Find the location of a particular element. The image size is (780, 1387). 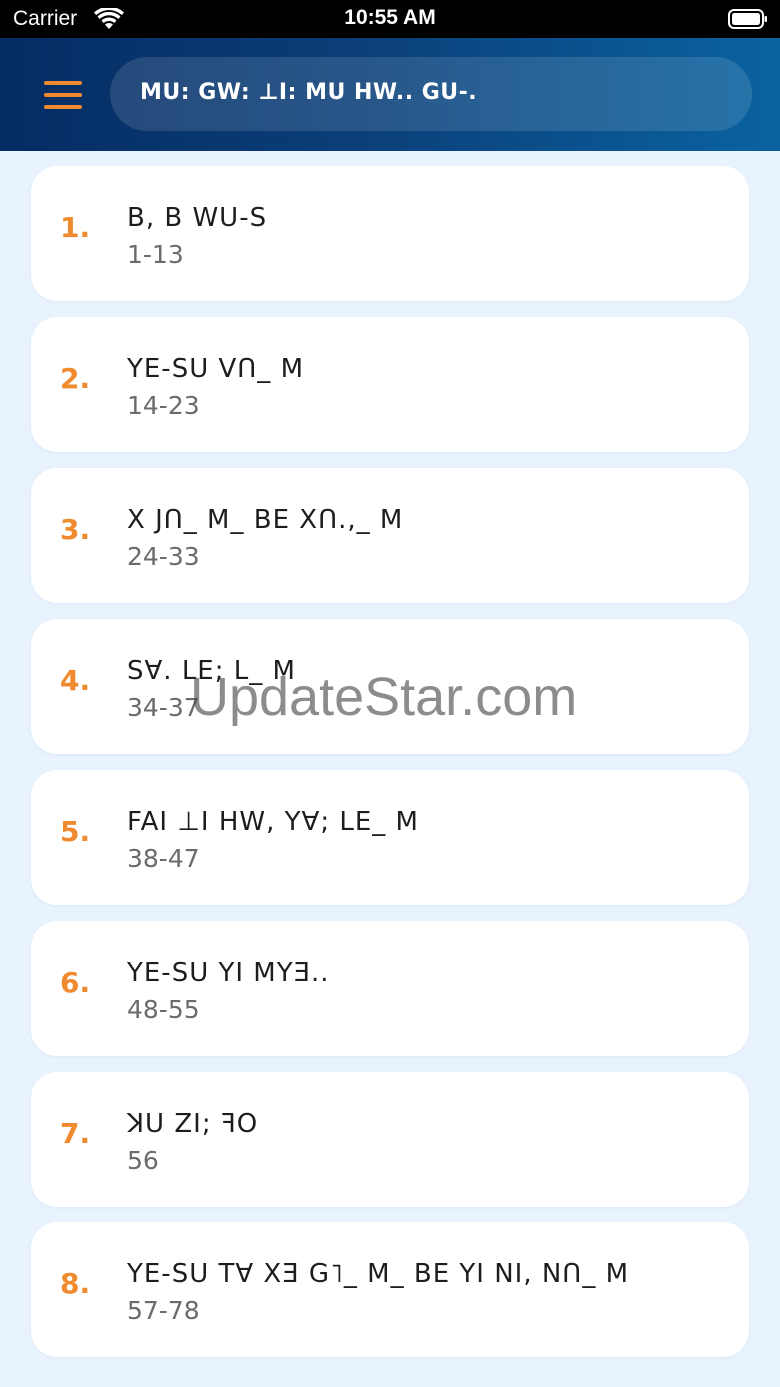

title-pill: MU: GW: ⊥I: MU HW.. GU-. is located at coordinates (431, 94).